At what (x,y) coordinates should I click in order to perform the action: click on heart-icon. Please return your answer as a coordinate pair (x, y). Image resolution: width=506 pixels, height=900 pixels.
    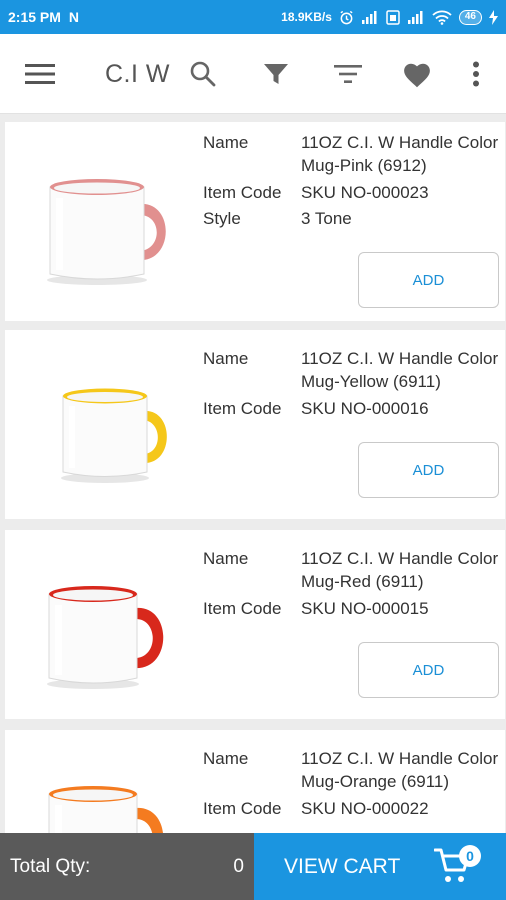
    Looking at the image, I should click on (417, 74).